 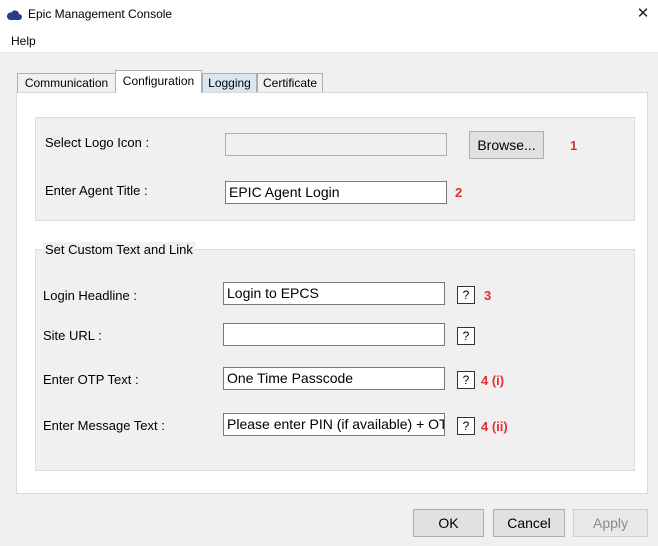 I want to click on logo-label: Select Logo Icon :, so click(x=97, y=142).